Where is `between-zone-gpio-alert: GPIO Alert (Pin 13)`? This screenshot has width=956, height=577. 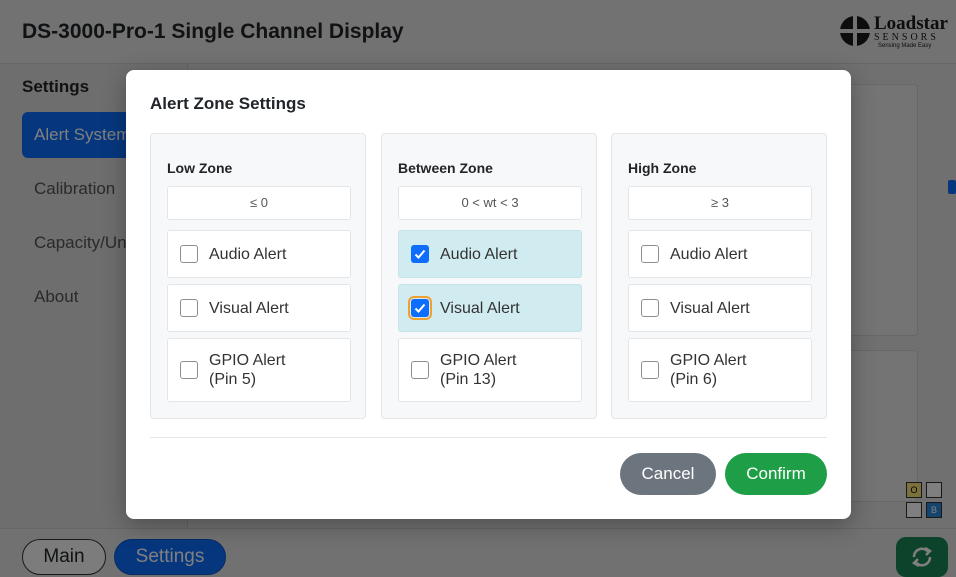 between-zone-gpio-alert: GPIO Alert (Pin 13) is located at coordinates (490, 370).